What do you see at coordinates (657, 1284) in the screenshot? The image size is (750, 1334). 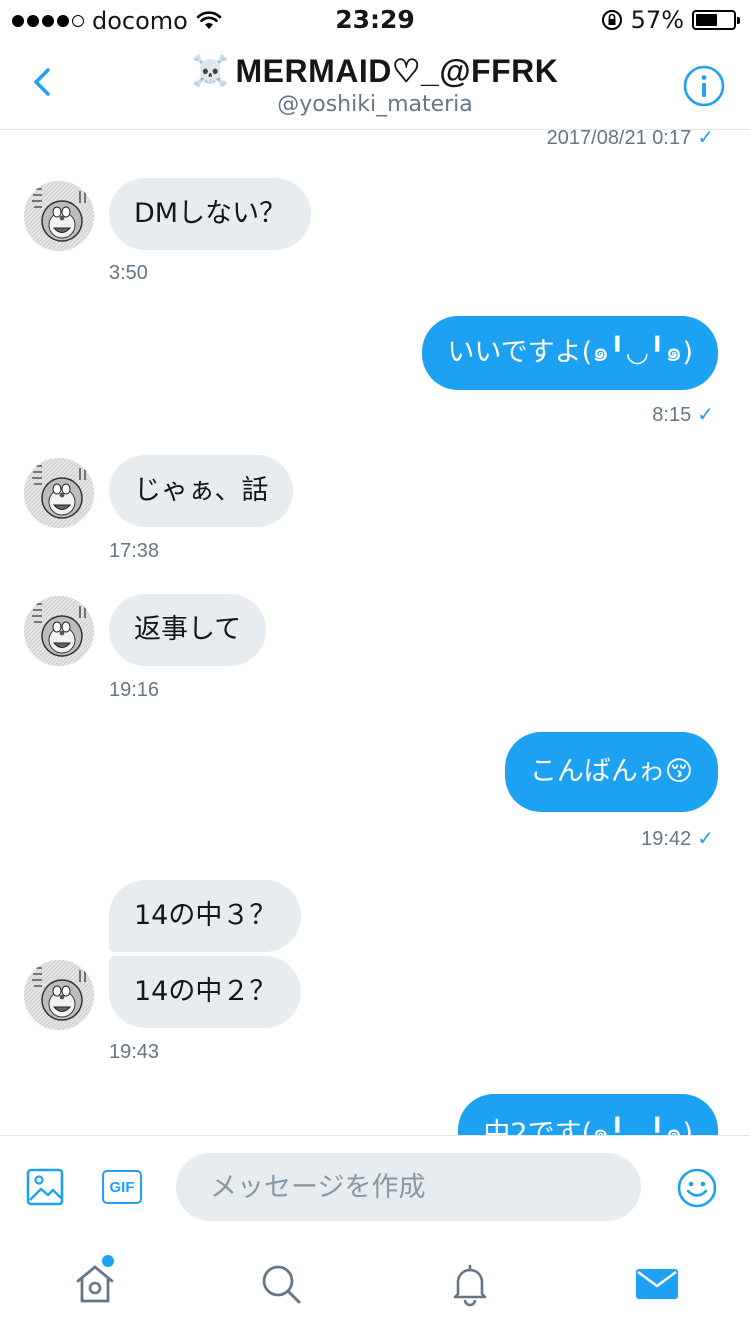 I see `messages-icon` at bounding box center [657, 1284].